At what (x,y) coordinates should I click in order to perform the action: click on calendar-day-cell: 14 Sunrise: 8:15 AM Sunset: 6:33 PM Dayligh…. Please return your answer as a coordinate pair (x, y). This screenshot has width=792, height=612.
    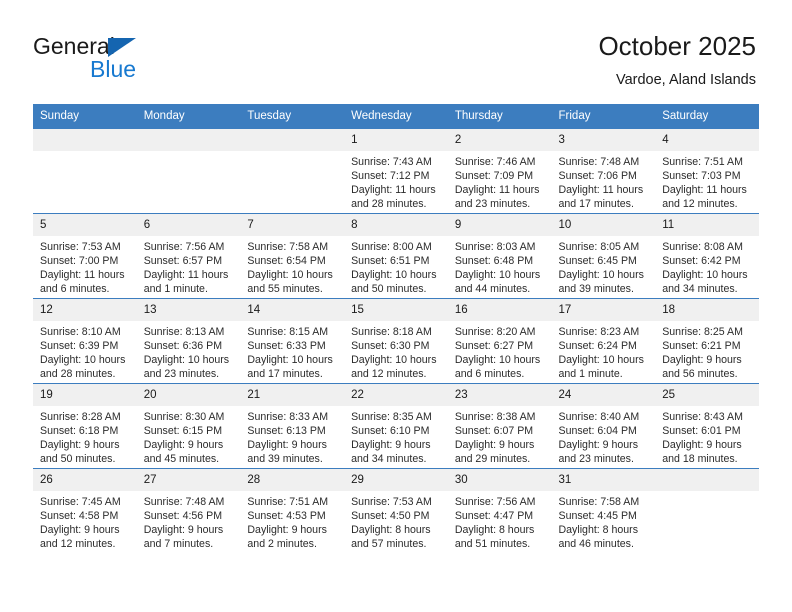
    Looking at the image, I should click on (292, 341).